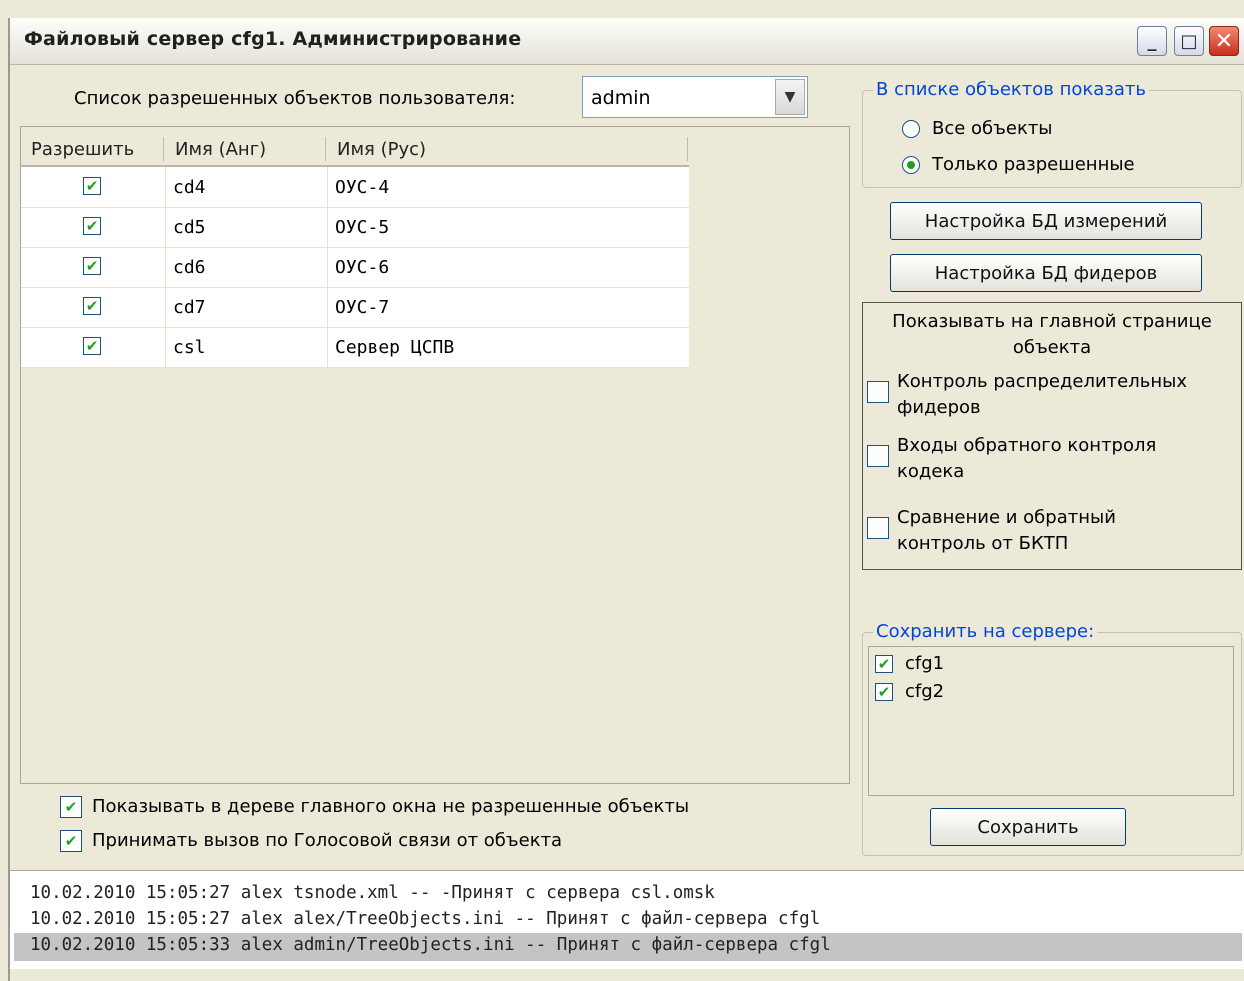 This screenshot has height=981, width=1244. Describe the element at coordinates (1046, 273) in the screenshot. I see `db-feeders-button: Настройка БД фидеров` at that location.